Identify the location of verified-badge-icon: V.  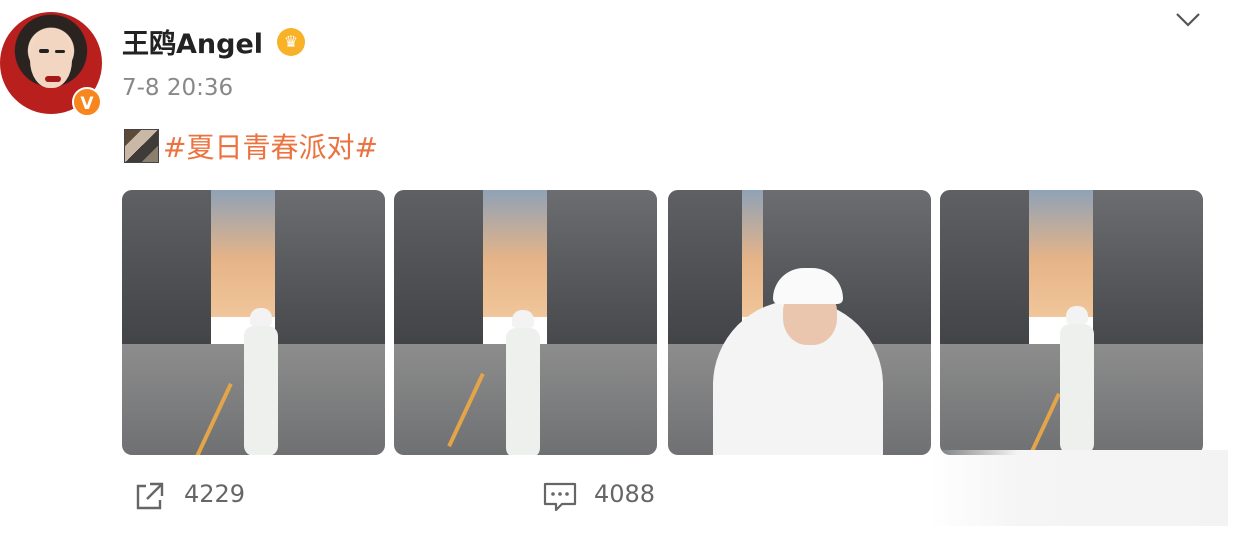
(87, 102).